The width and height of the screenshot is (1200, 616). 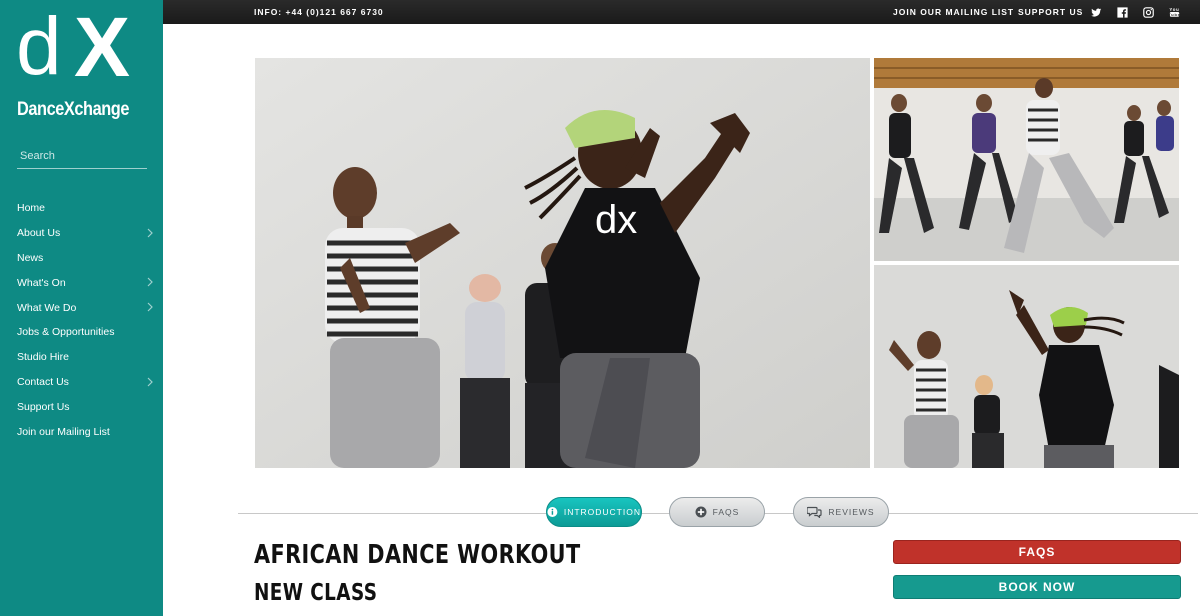 What do you see at coordinates (39, 46) in the screenshot?
I see `logo-letter-d: d` at bounding box center [39, 46].